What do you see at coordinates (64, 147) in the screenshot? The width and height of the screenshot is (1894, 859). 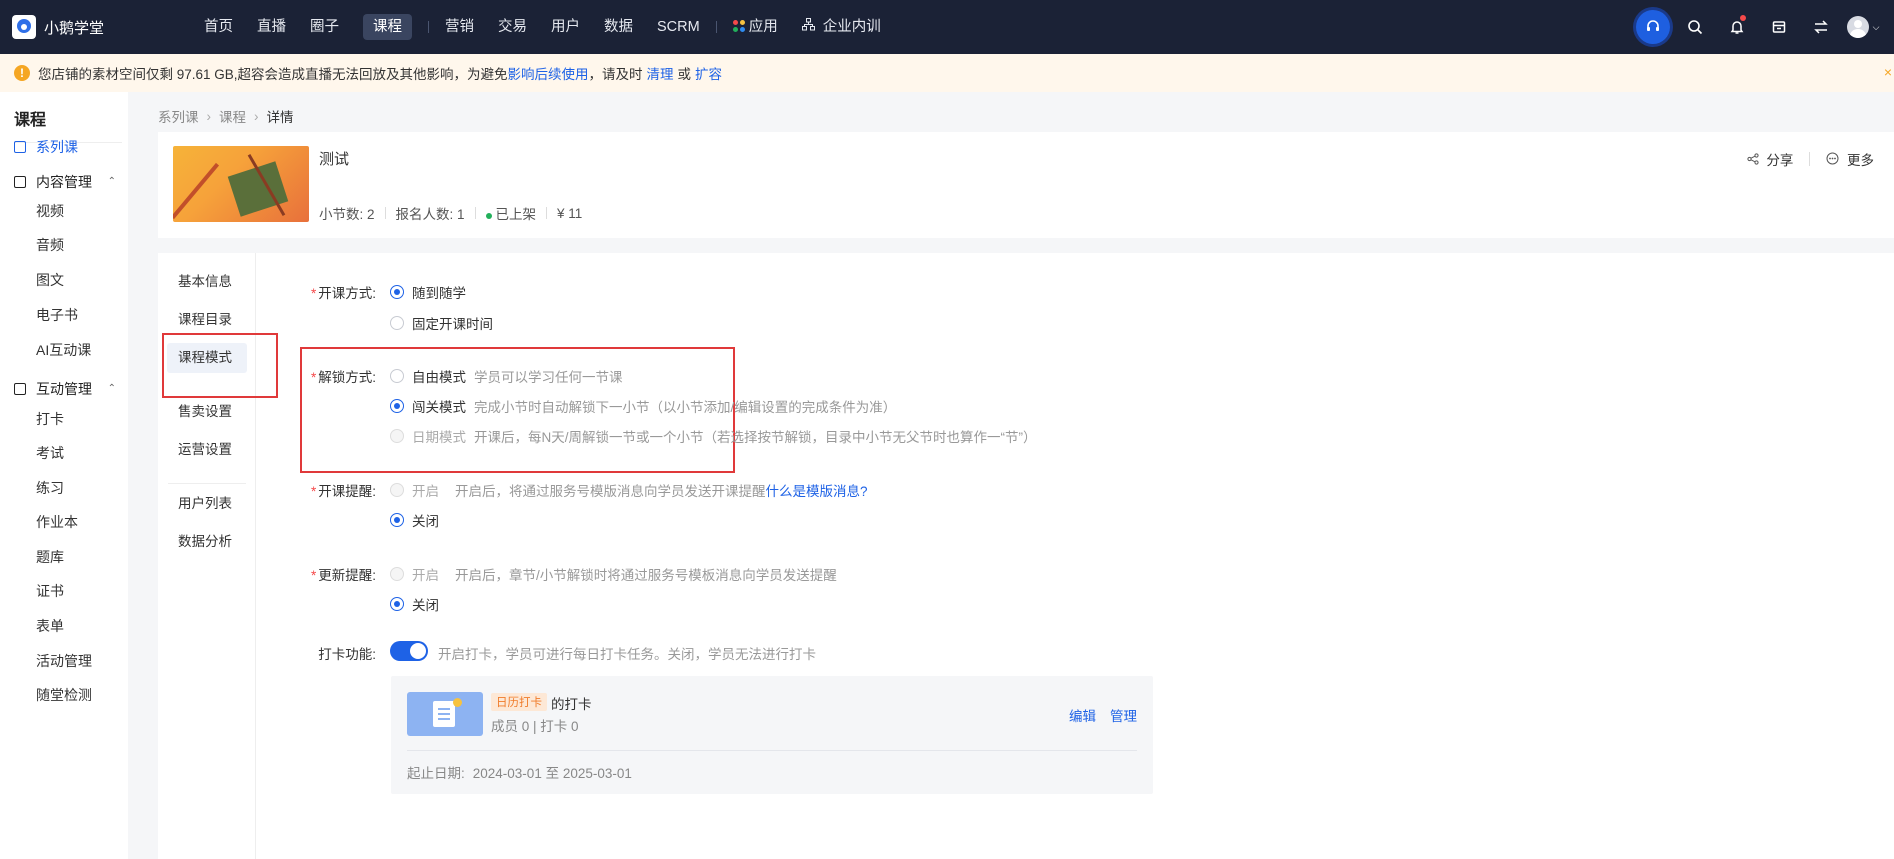 I see `sidebar-item-series-course: 系列课` at bounding box center [64, 147].